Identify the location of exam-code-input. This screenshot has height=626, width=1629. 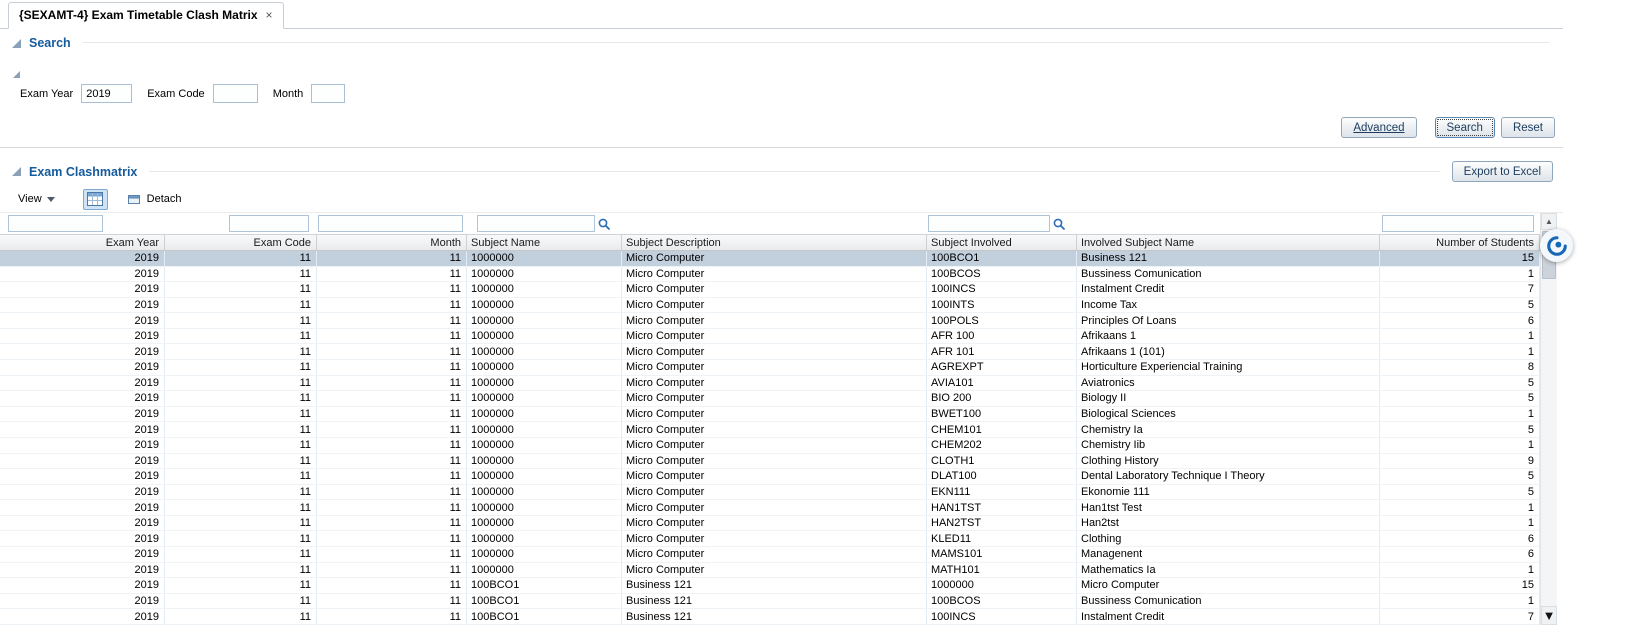
(235, 93).